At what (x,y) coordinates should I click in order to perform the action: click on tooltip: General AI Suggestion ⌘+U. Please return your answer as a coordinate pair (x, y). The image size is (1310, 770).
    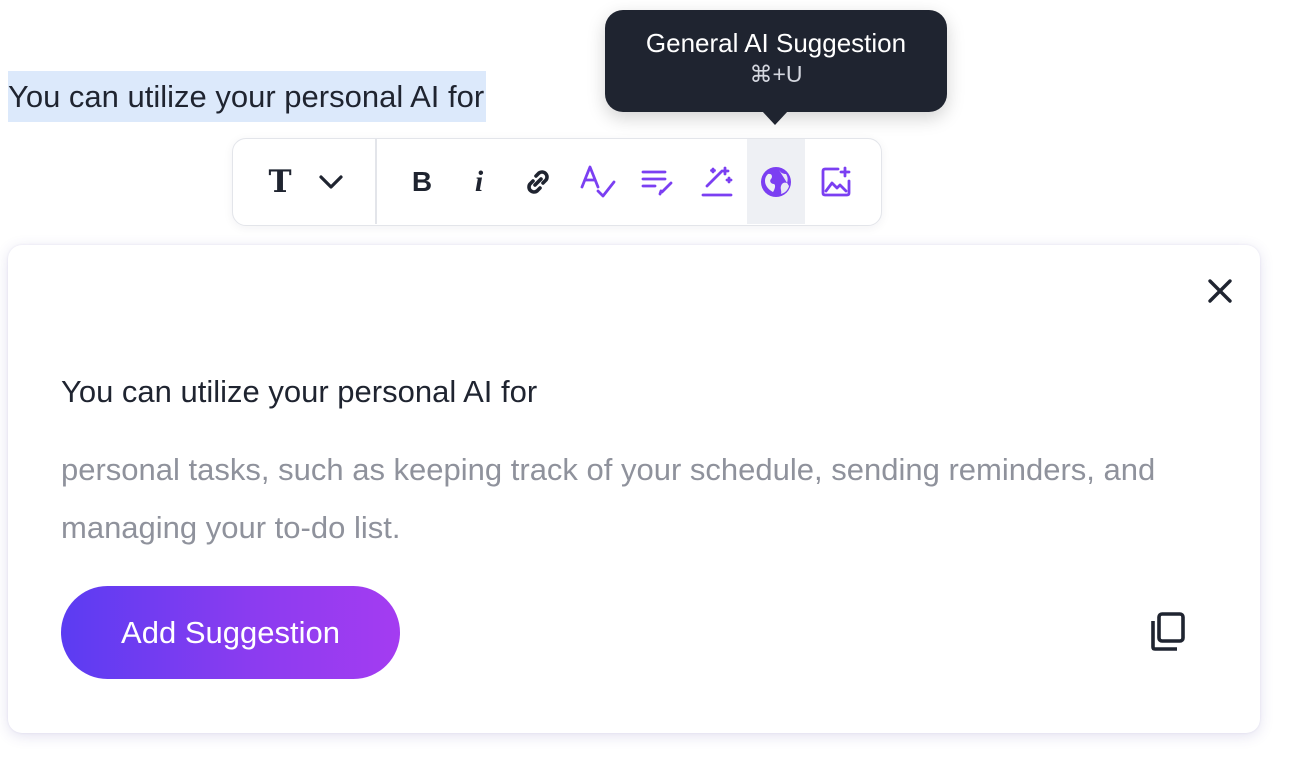
    Looking at the image, I should click on (776, 61).